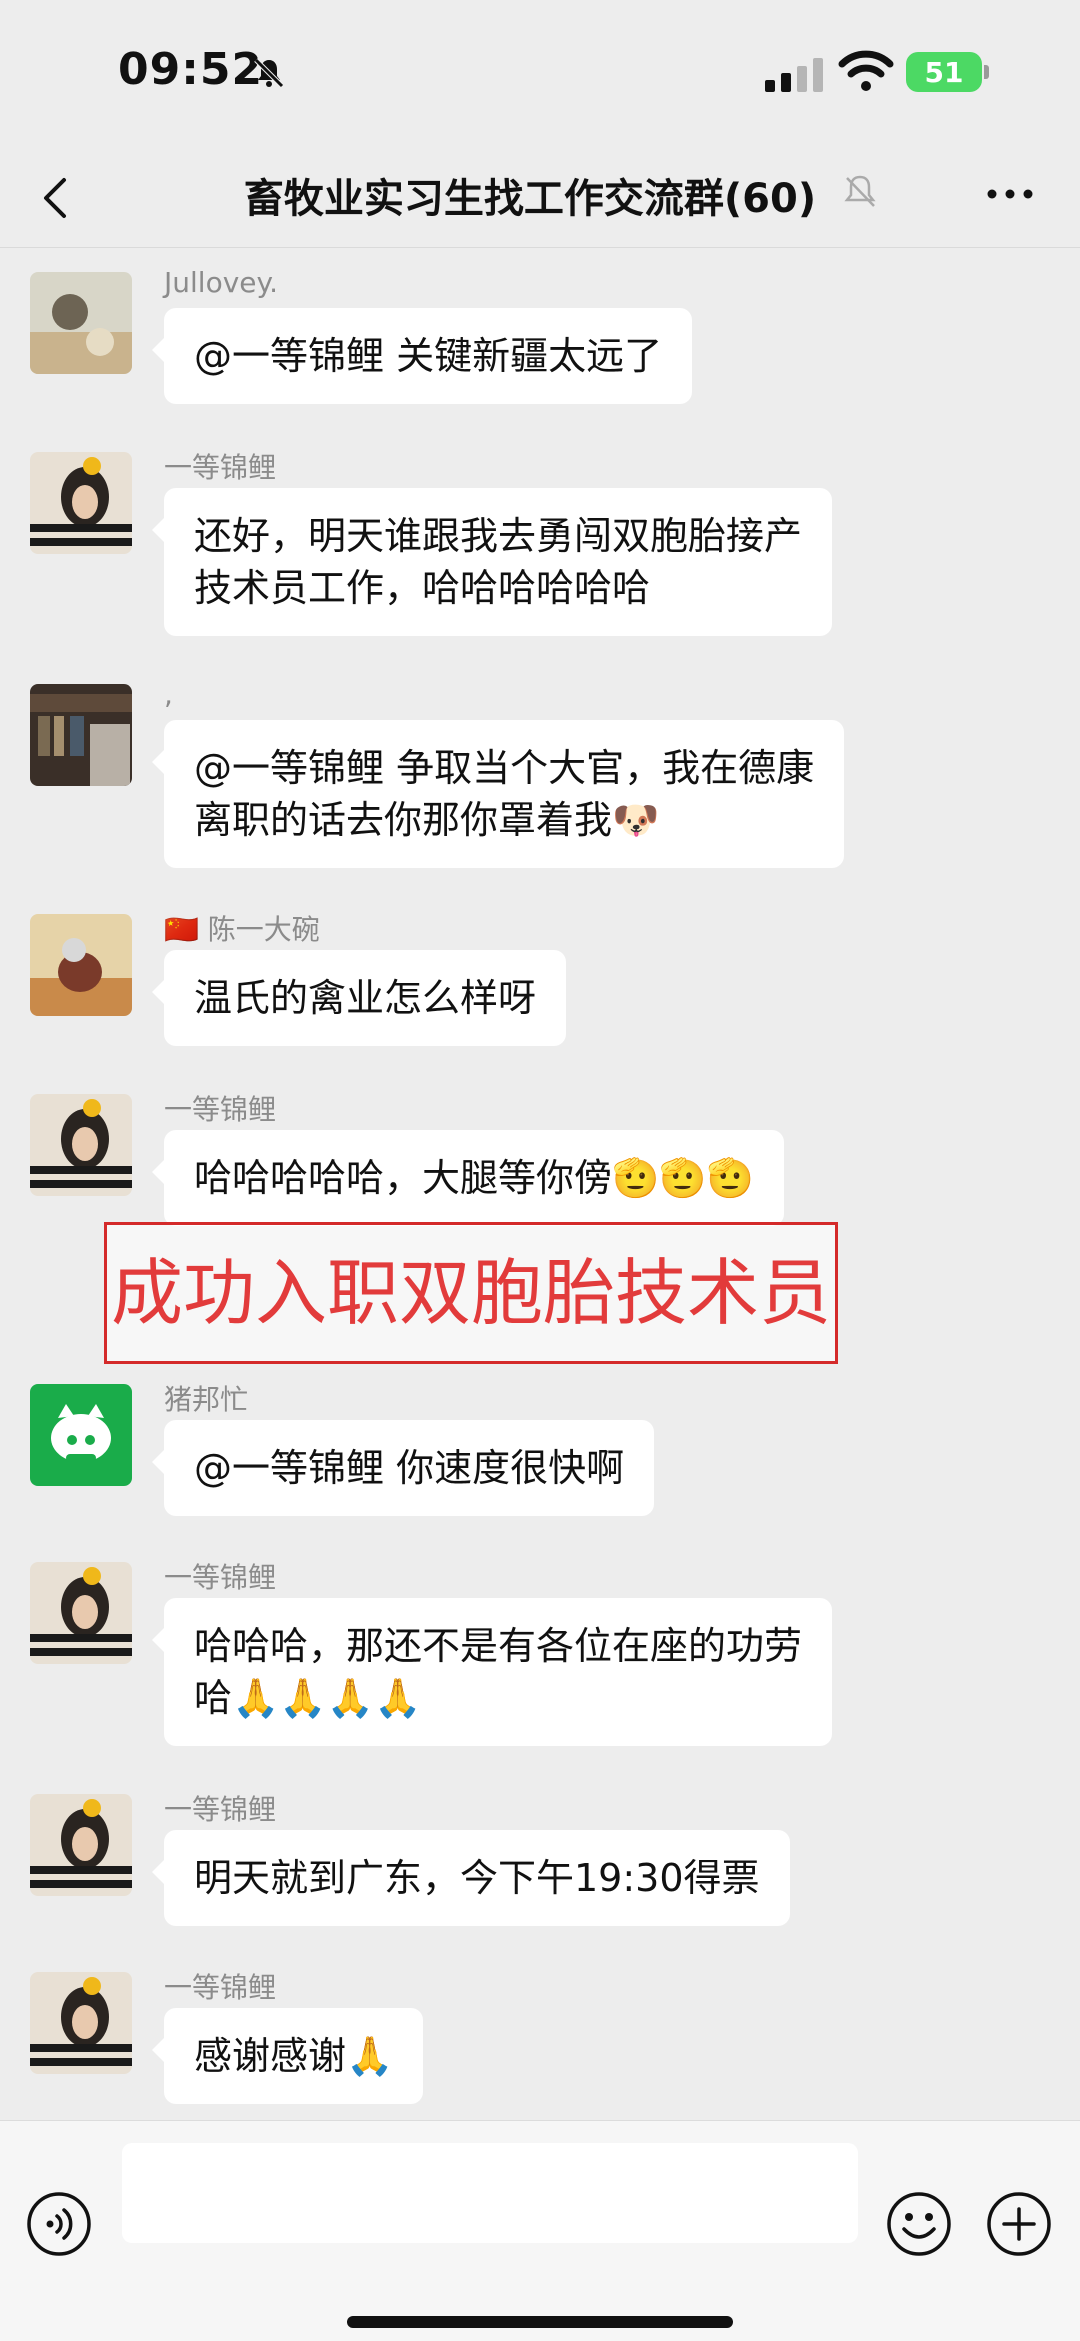 The image size is (1080, 2341). What do you see at coordinates (860, 191) in the screenshot?
I see `muted-bell-icon` at bounding box center [860, 191].